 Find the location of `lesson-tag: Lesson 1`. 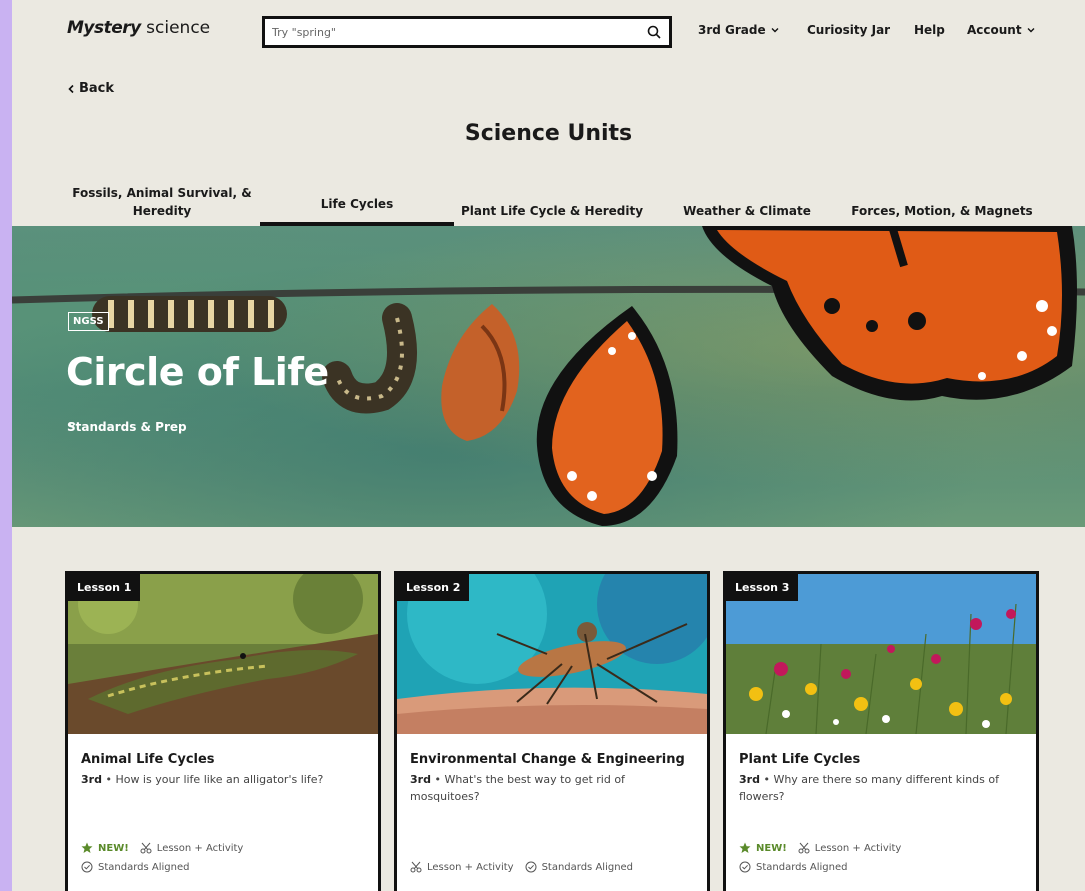

lesson-tag: Lesson 1 is located at coordinates (104, 587).